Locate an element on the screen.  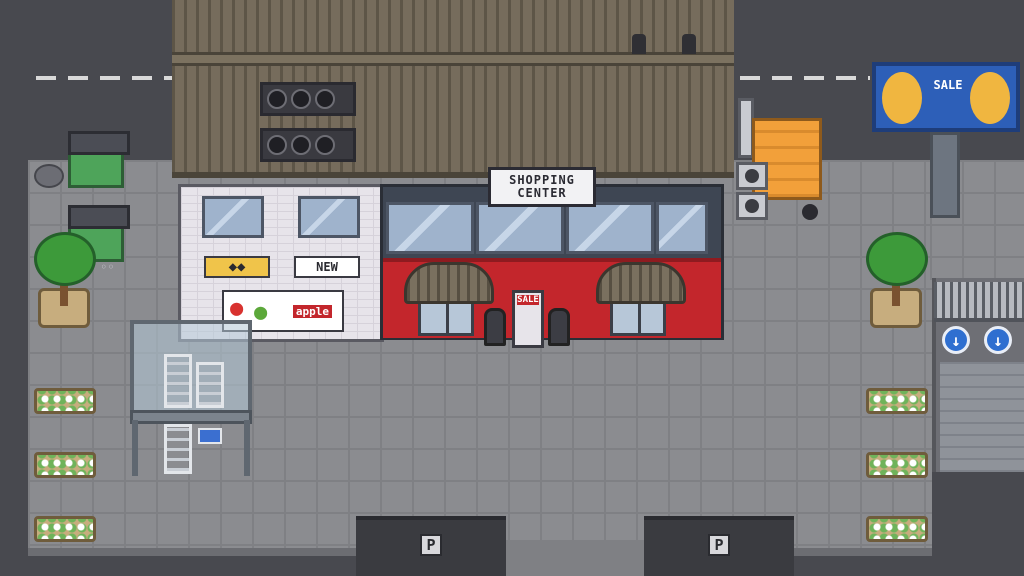
cat-poster: ◆◆ is located at coordinates (237, 267).